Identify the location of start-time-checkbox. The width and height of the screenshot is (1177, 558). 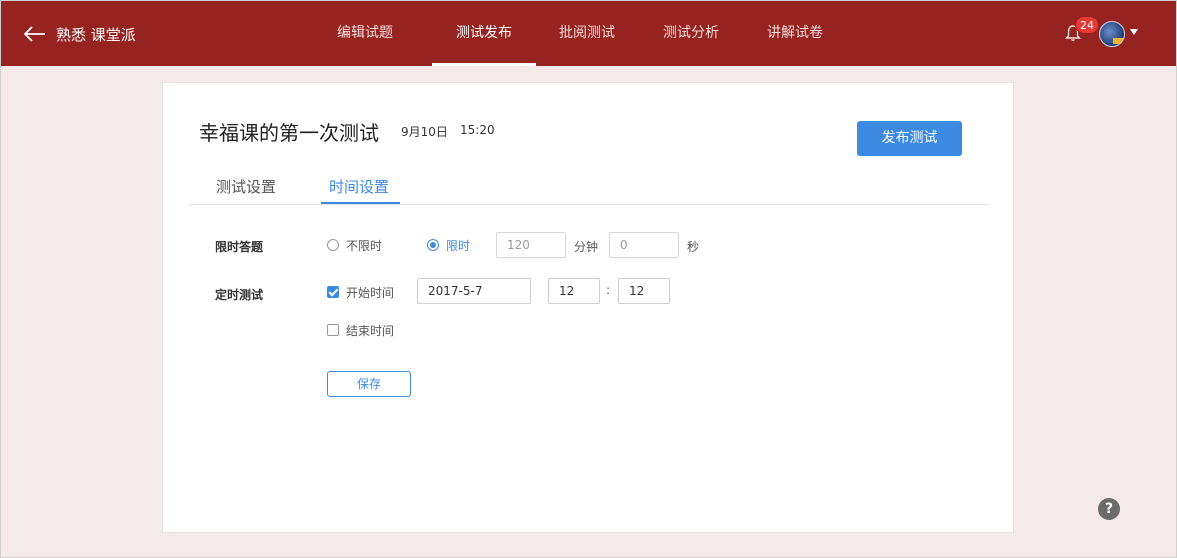
(333, 292).